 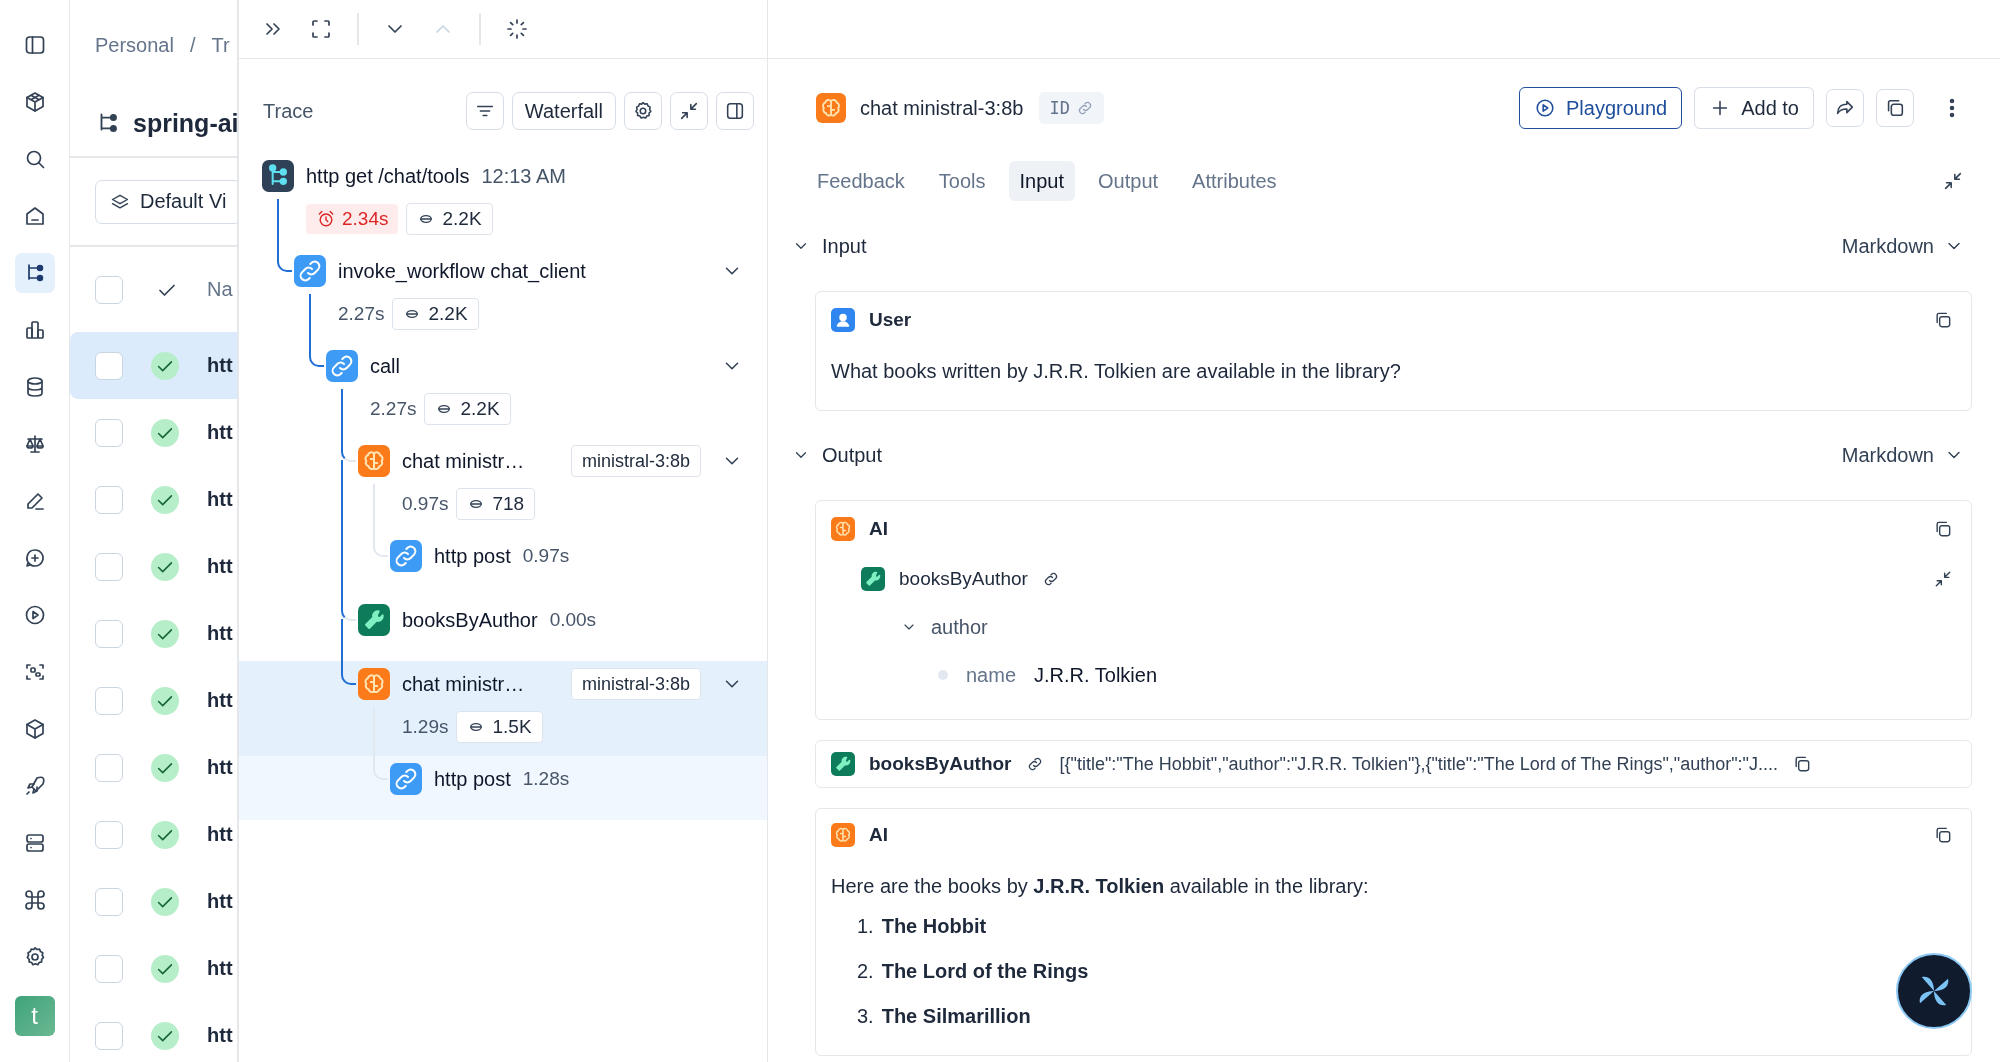 I want to click on side-panel-icon, so click(x=735, y=111).